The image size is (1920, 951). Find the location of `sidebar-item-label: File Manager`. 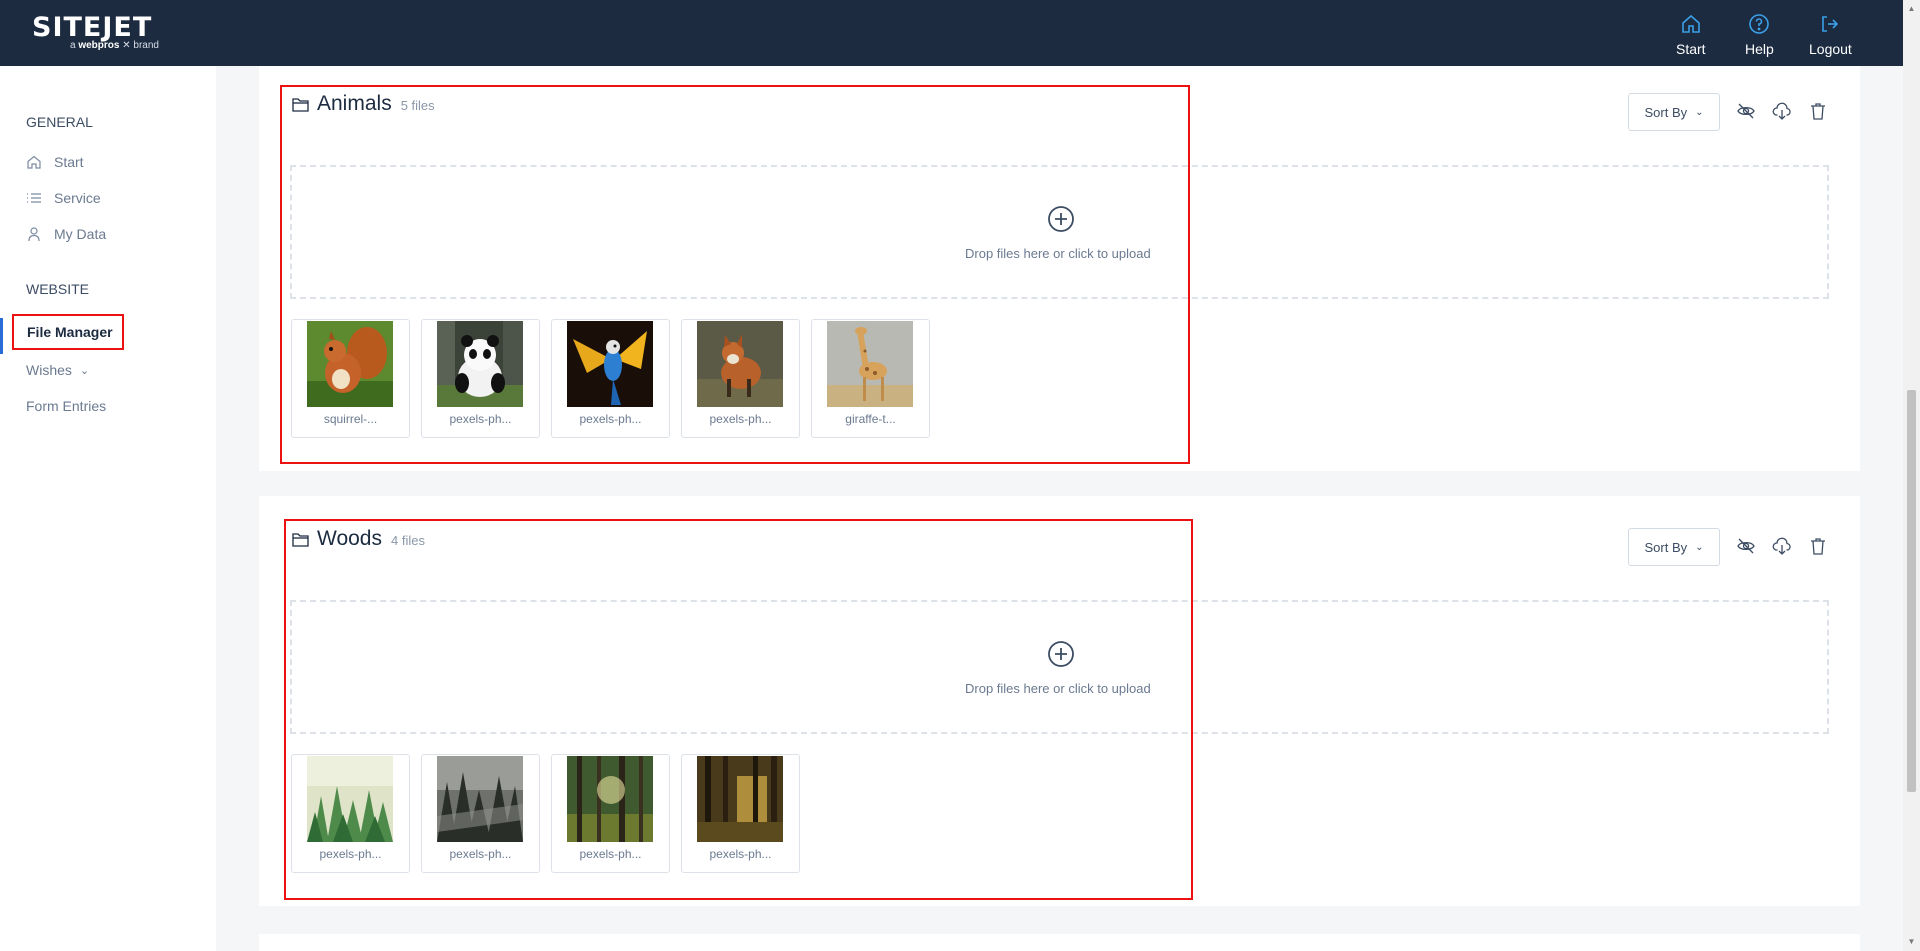

sidebar-item-label: File Manager is located at coordinates (70, 332).